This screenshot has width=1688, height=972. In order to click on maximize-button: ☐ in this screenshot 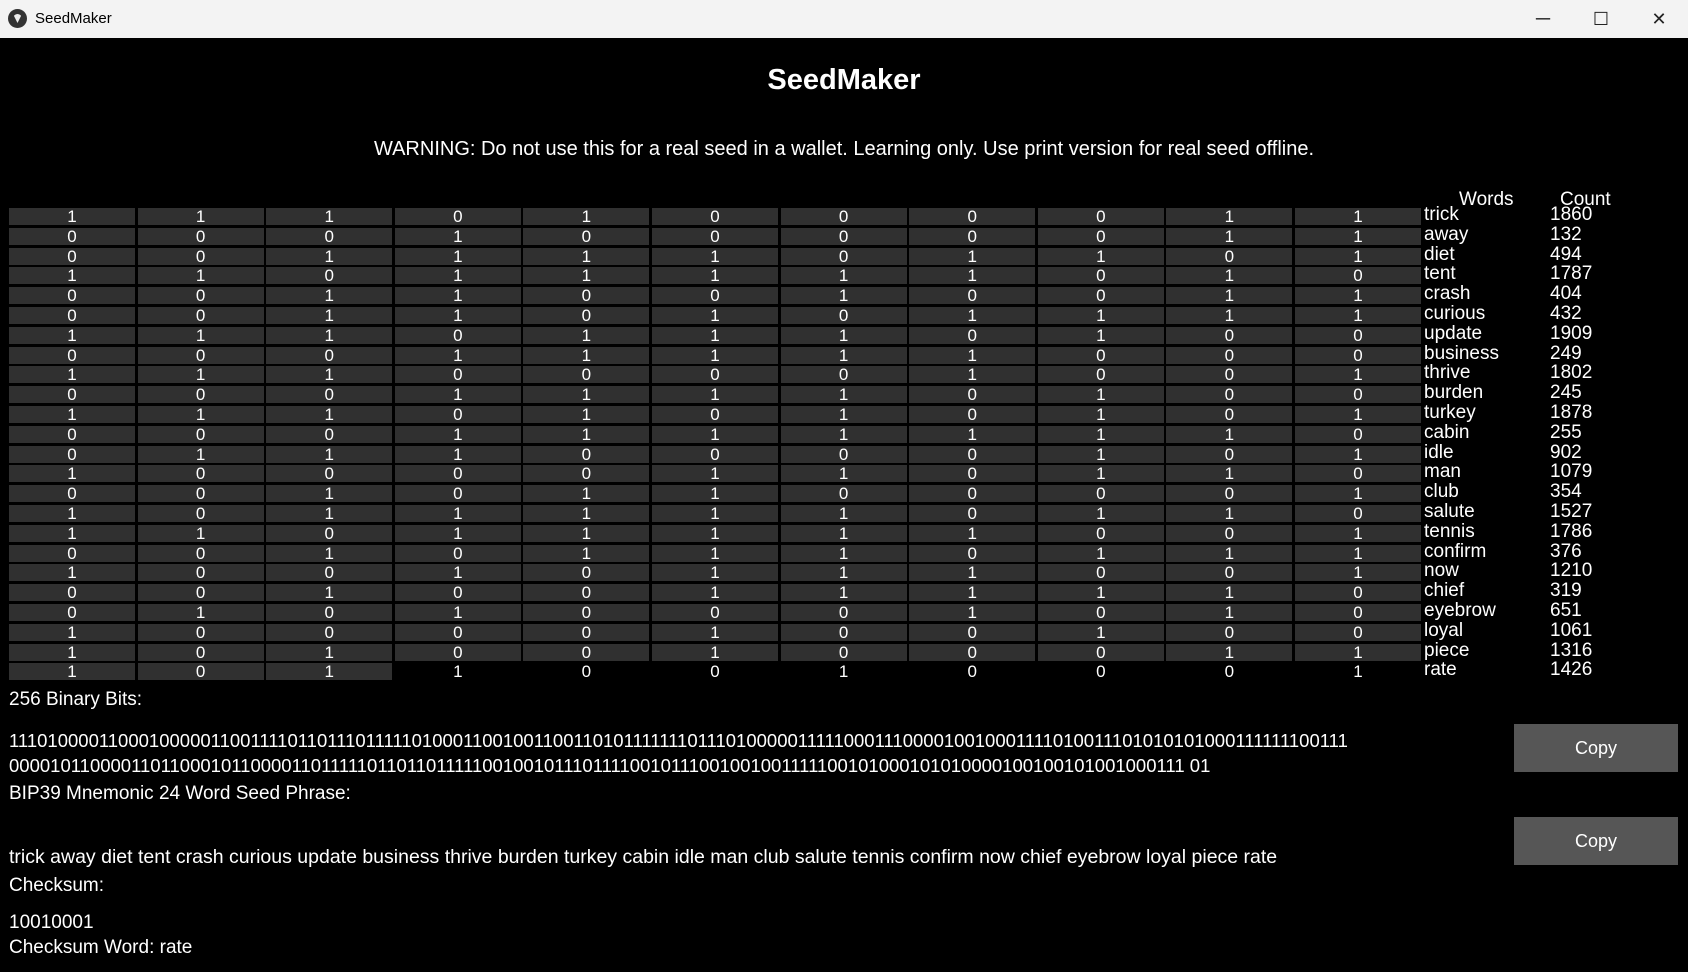, I will do `click(1601, 19)`.